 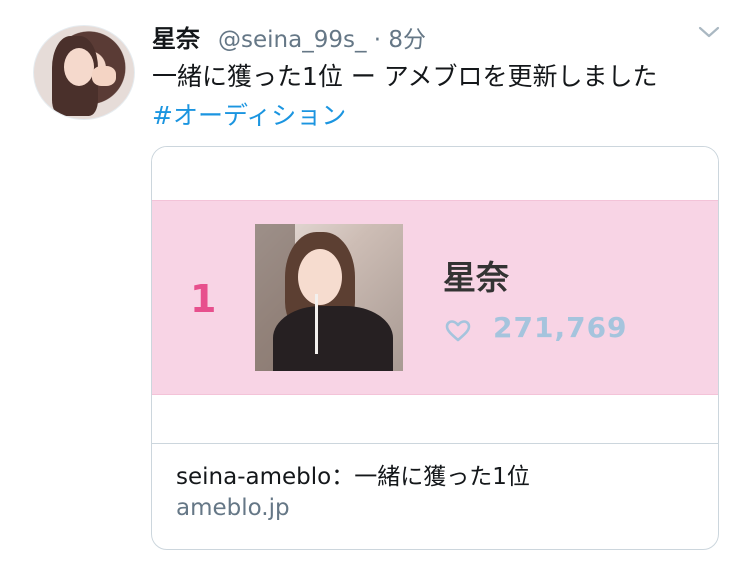 What do you see at coordinates (560, 327) in the screenshot?
I see `like-count: 271,769` at bounding box center [560, 327].